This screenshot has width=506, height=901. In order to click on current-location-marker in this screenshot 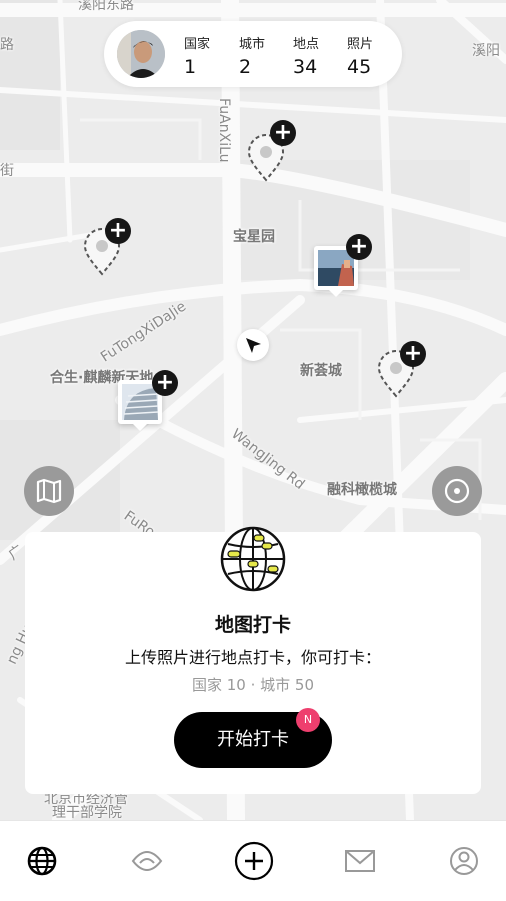, I will do `click(253, 345)`.